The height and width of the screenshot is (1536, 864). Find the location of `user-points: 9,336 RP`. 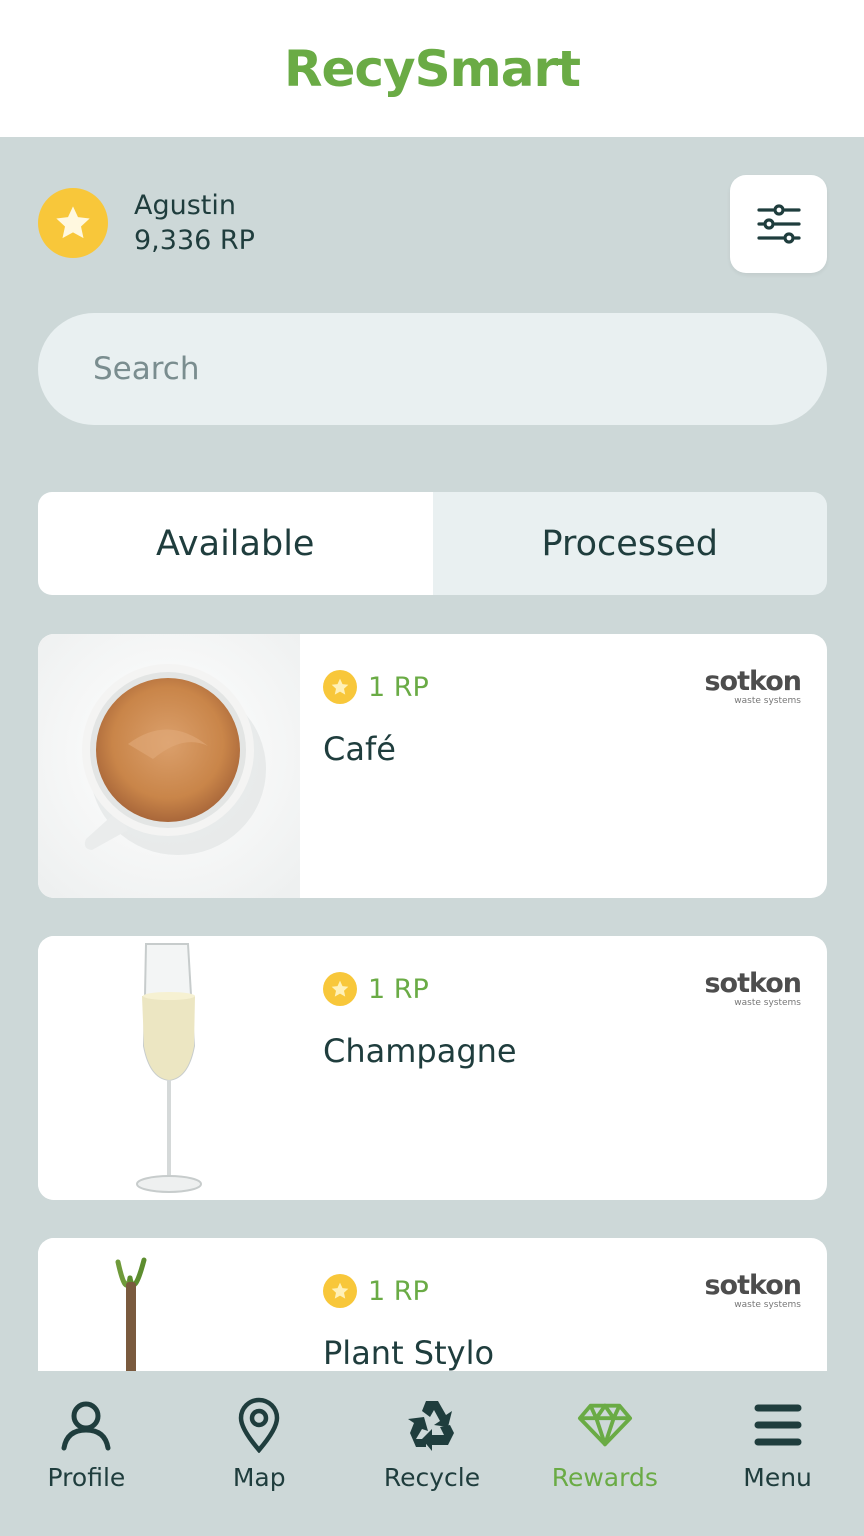

user-points: 9,336 RP is located at coordinates (194, 240).